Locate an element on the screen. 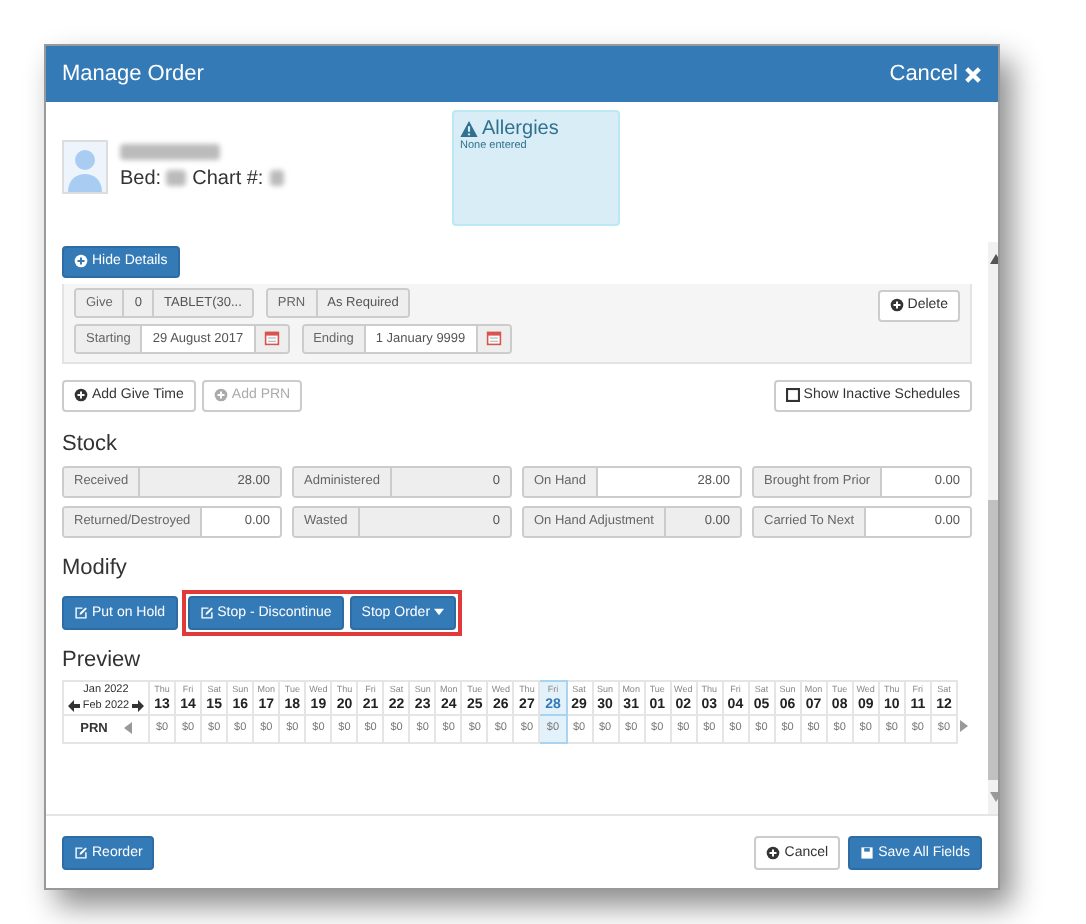 This screenshot has height=924, width=1086. redacted-name is located at coordinates (170, 152).